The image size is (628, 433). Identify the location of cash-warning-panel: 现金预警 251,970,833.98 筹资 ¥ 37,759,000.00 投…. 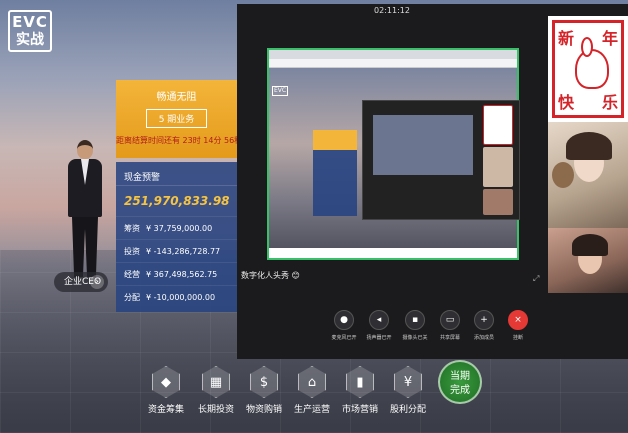
(176, 237).